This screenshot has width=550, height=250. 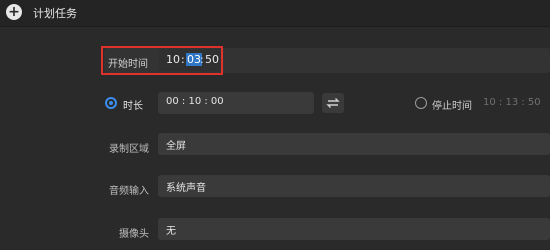 What do you see at coordinates (212, 59) in the screenshot?
I see `start-time-second: 50` at bounding box center [212, 59].